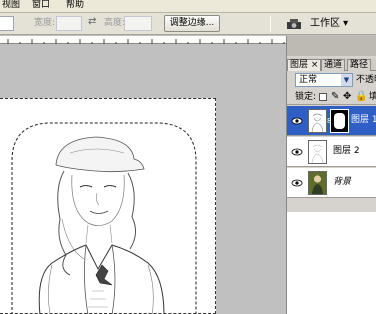 The image size is (376, 314). Describe the element at coordinates (323, 97) in the screenshot. I see `lock-transparent-icon` at that location.